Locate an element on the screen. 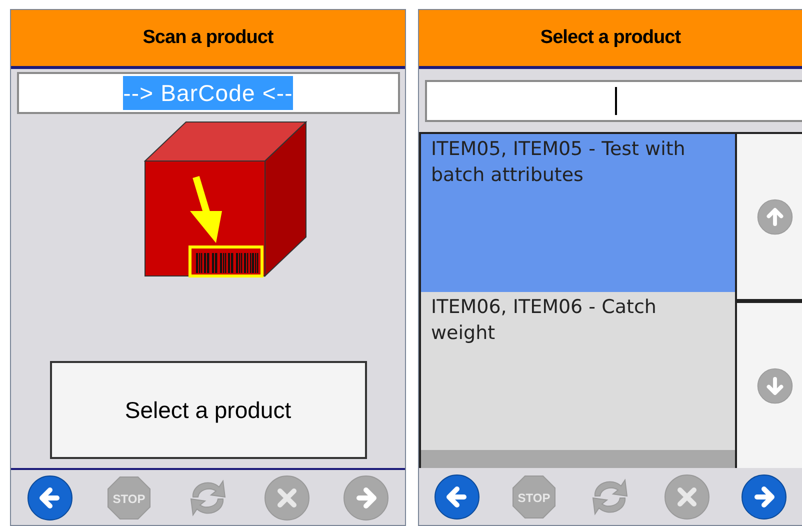 The image size is (802, 526). barcode-field: --> BarCode <-- is located at coordinates (208, 93).